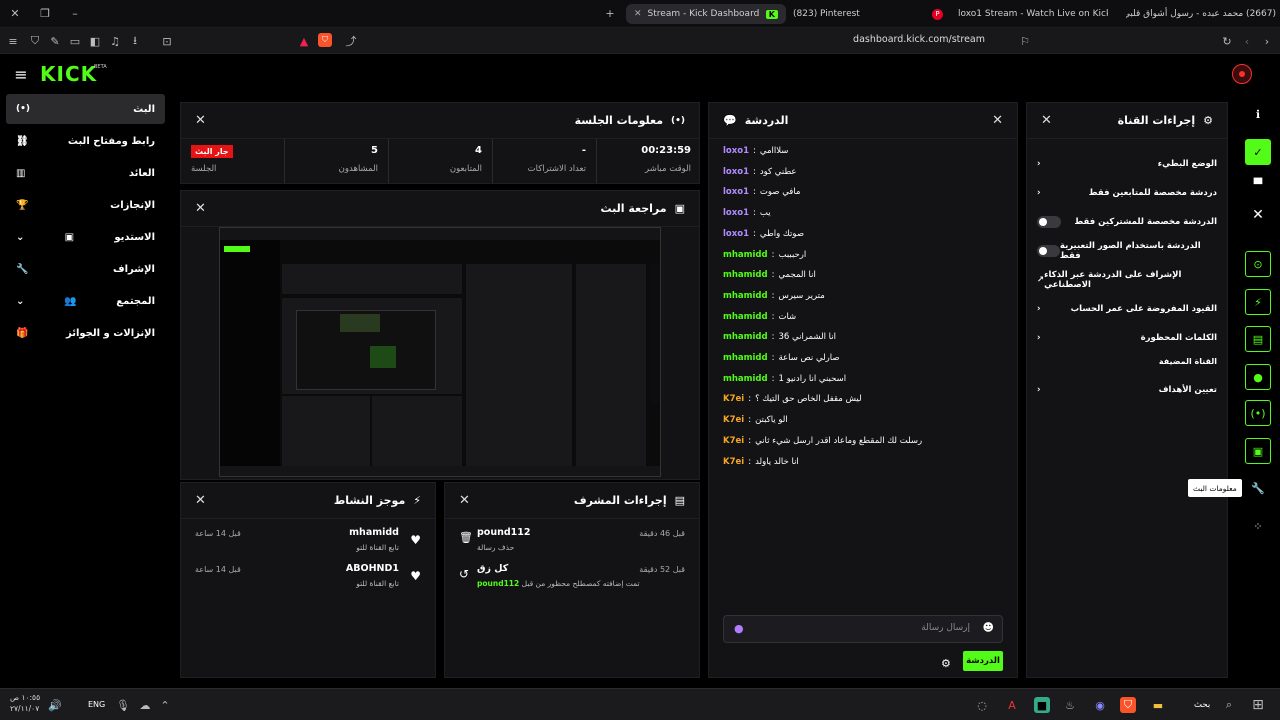  I want to click on tab-youtube: (2667) محمد عبده - رسول أشواق قلبي, so click(1201, 14).